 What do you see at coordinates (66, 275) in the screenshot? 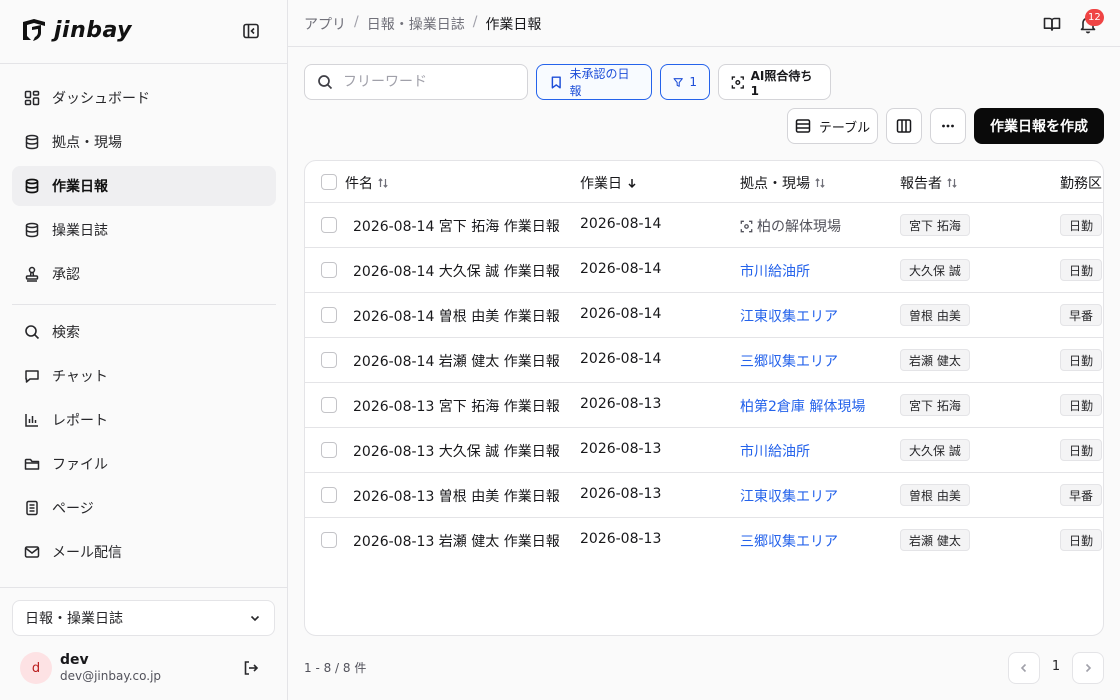
I see `sidebar-item-label: 承認` at bounding box center [66, 275].